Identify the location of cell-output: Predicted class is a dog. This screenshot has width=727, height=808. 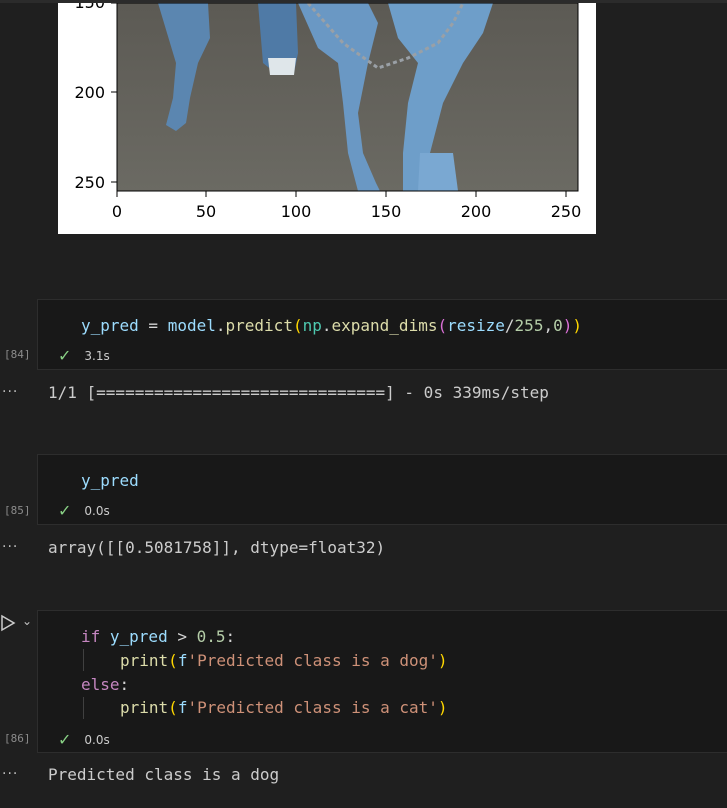
(164, 774).